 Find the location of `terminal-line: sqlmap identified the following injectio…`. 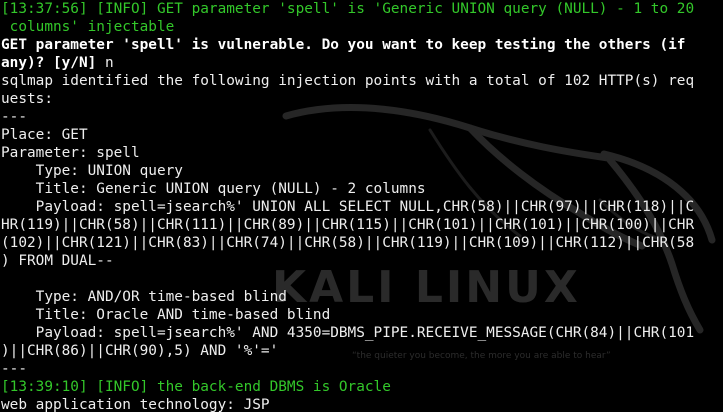

terminal-line: sqlmap identified the following injectio… is located at coordinates (348, 81).